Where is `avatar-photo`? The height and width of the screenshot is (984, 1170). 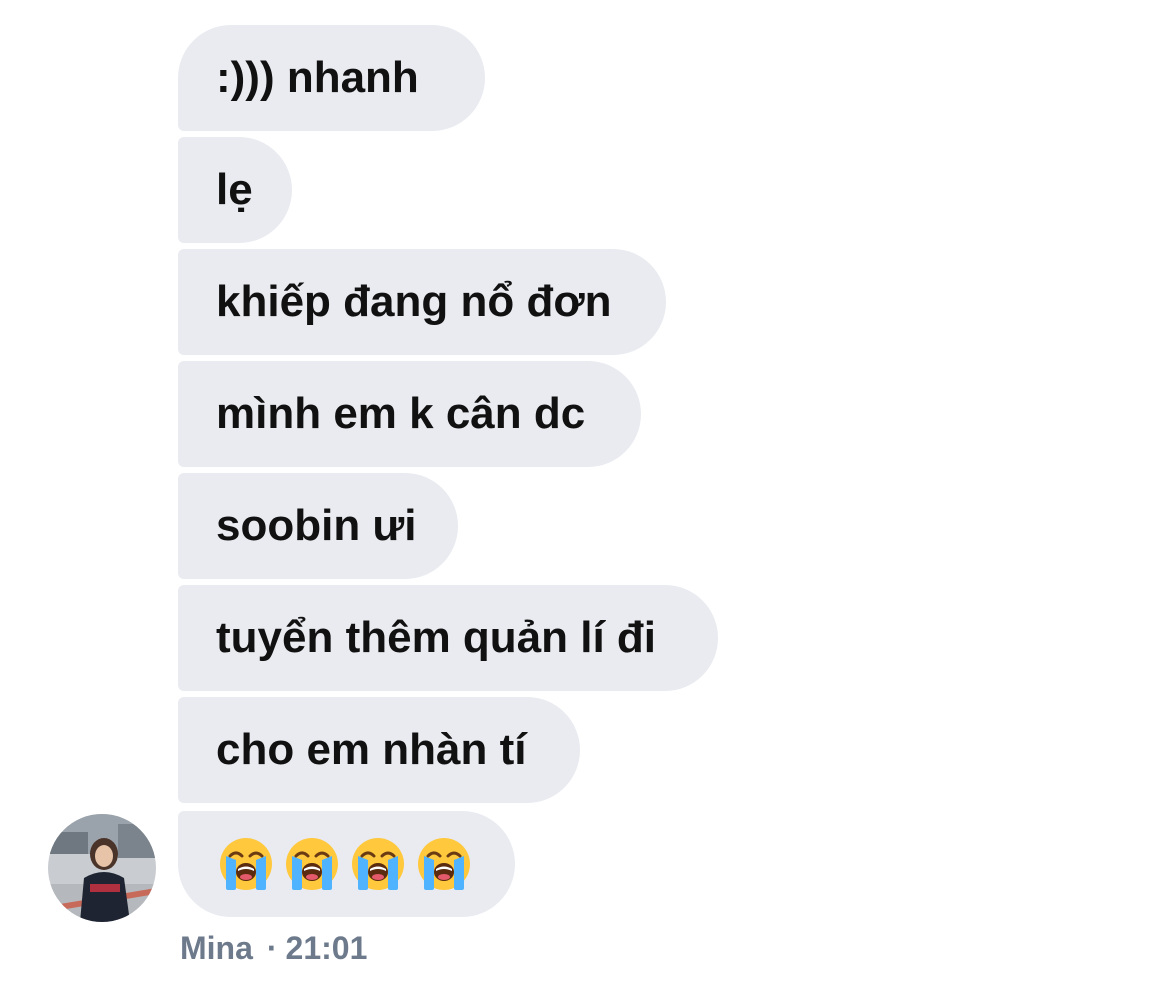
avatar-photo is located at coordinates (102, 868).